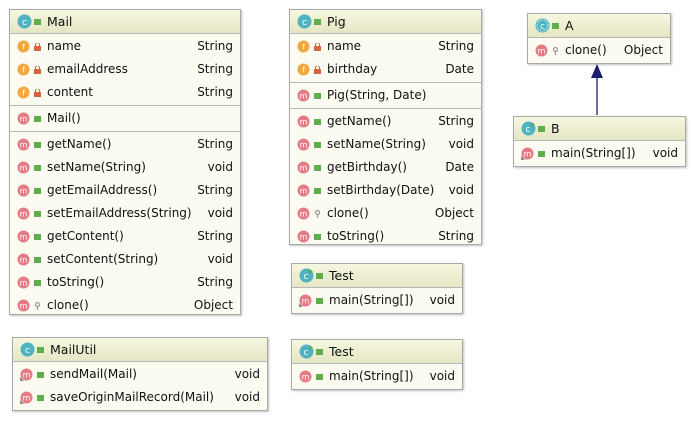 The width and height of the screenshot is (693, 422). What do you see at coordinates (125, 213) in the screenshot?
I see `method-row: m setEmailAddress(String) void` at bounding box center [125, 213].